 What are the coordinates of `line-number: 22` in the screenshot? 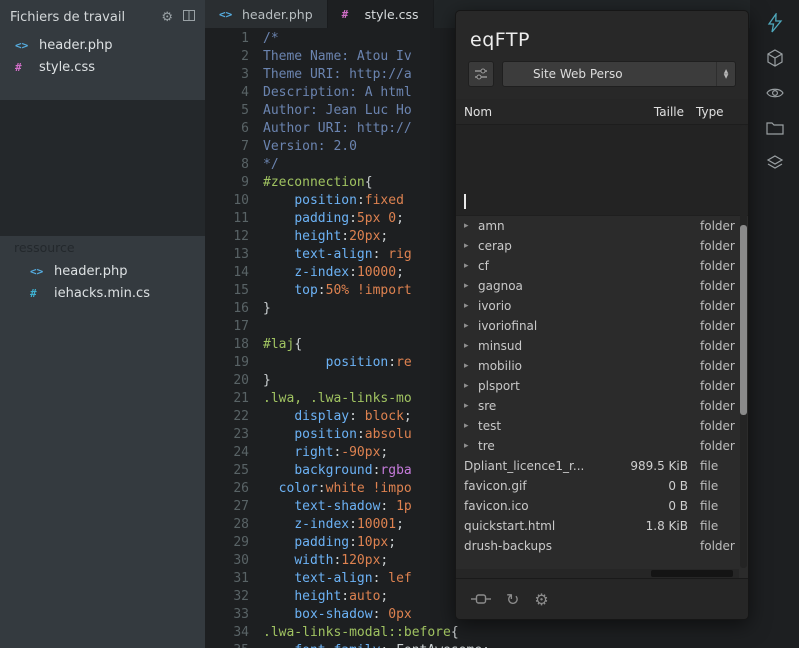 It's located at (241, 416).